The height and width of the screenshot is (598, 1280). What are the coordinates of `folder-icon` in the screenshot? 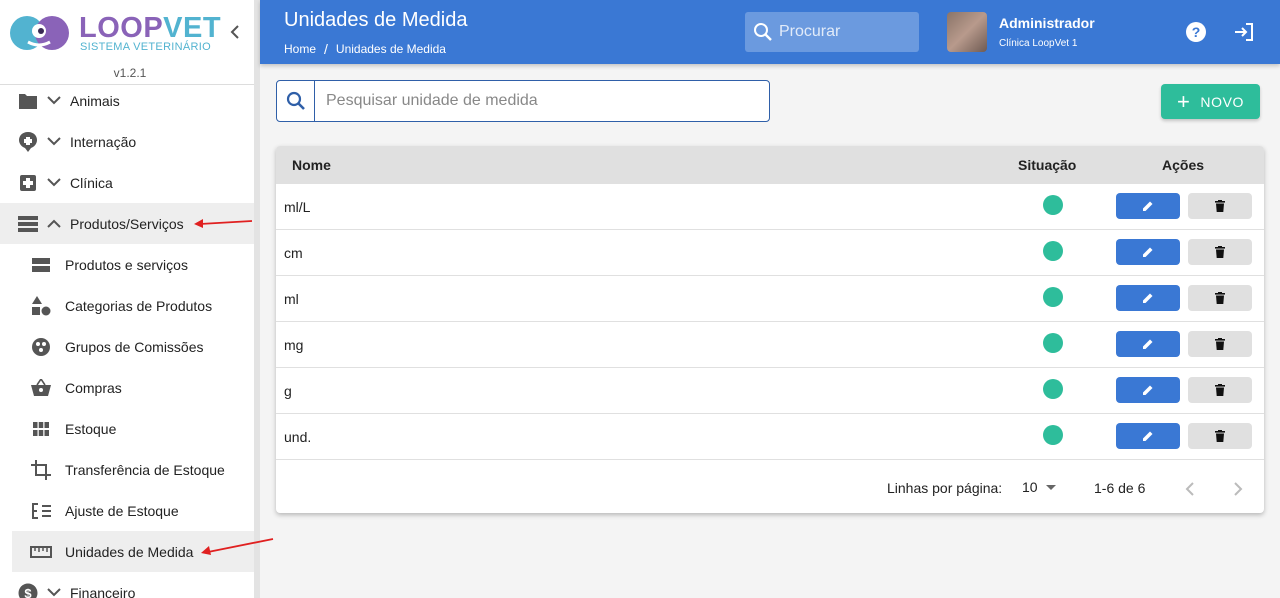 It's located at (28, 101).